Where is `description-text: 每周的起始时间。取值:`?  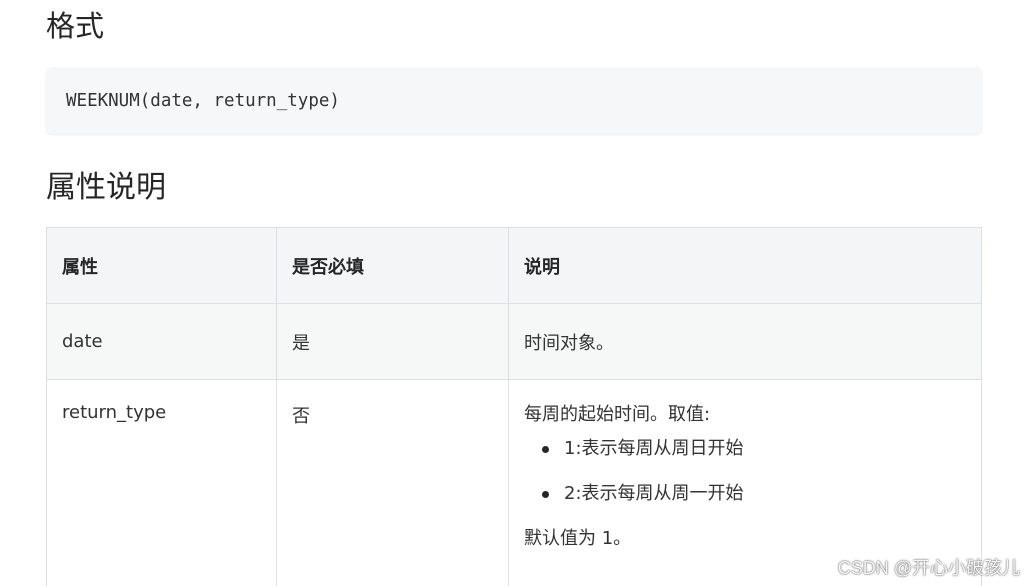 description-text: 每周的起始时间。取值: is located at coordinates (617, 414).